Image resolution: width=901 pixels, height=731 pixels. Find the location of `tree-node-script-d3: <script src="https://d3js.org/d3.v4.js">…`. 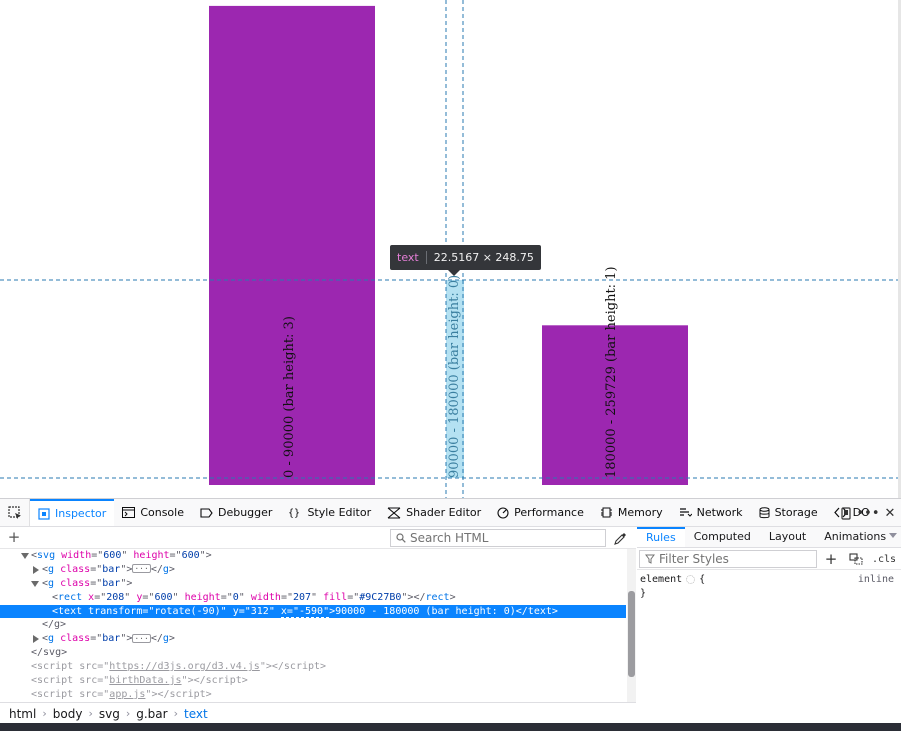

tree-node-script-d3: <script src="https://d3js.org/d3.v4.js">… is located at coordinates (313, 667).